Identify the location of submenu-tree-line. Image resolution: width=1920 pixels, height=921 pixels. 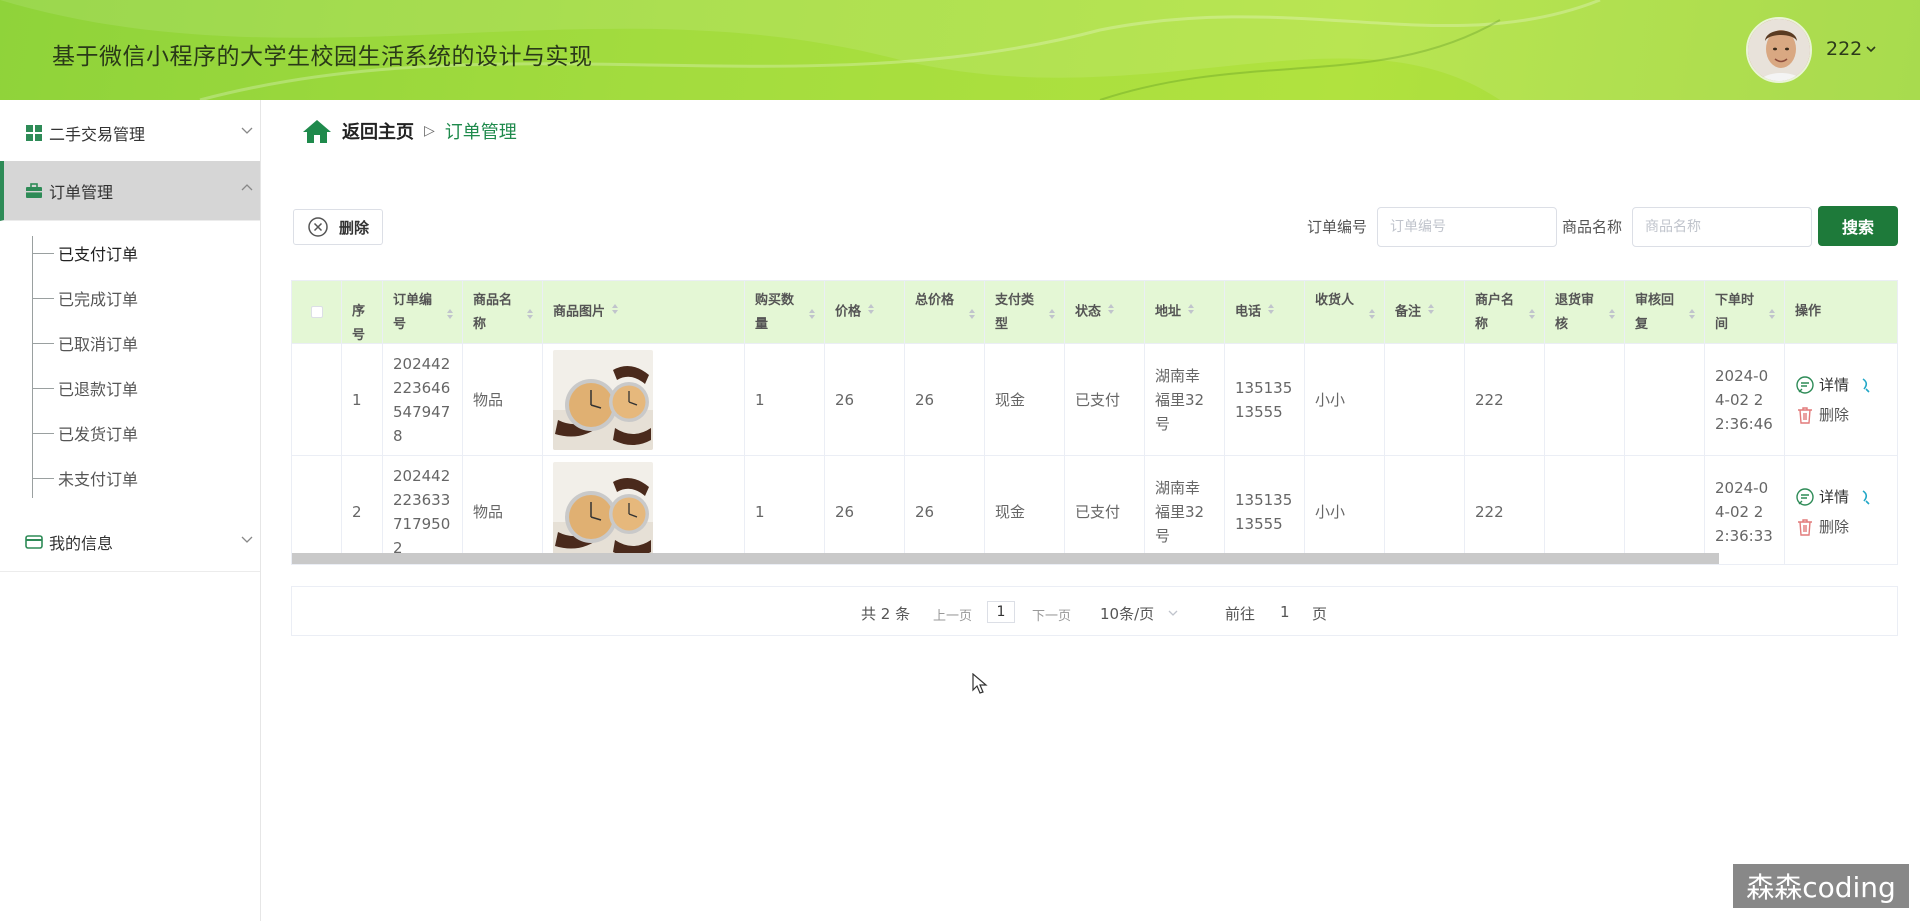
(32, 367).